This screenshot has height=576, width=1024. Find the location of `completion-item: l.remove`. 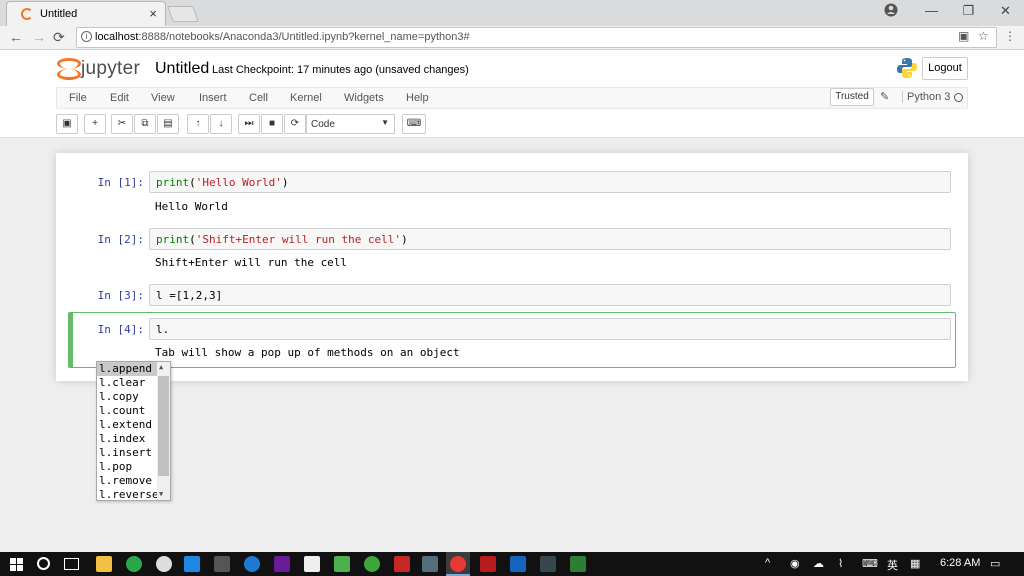

completion-item: l.remove is located at coordinates (127, 481).